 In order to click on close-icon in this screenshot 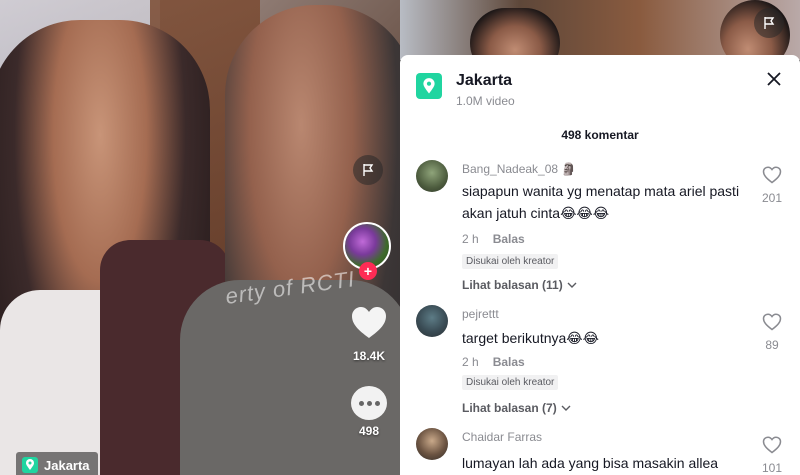, I will do `click(774, 79)`.